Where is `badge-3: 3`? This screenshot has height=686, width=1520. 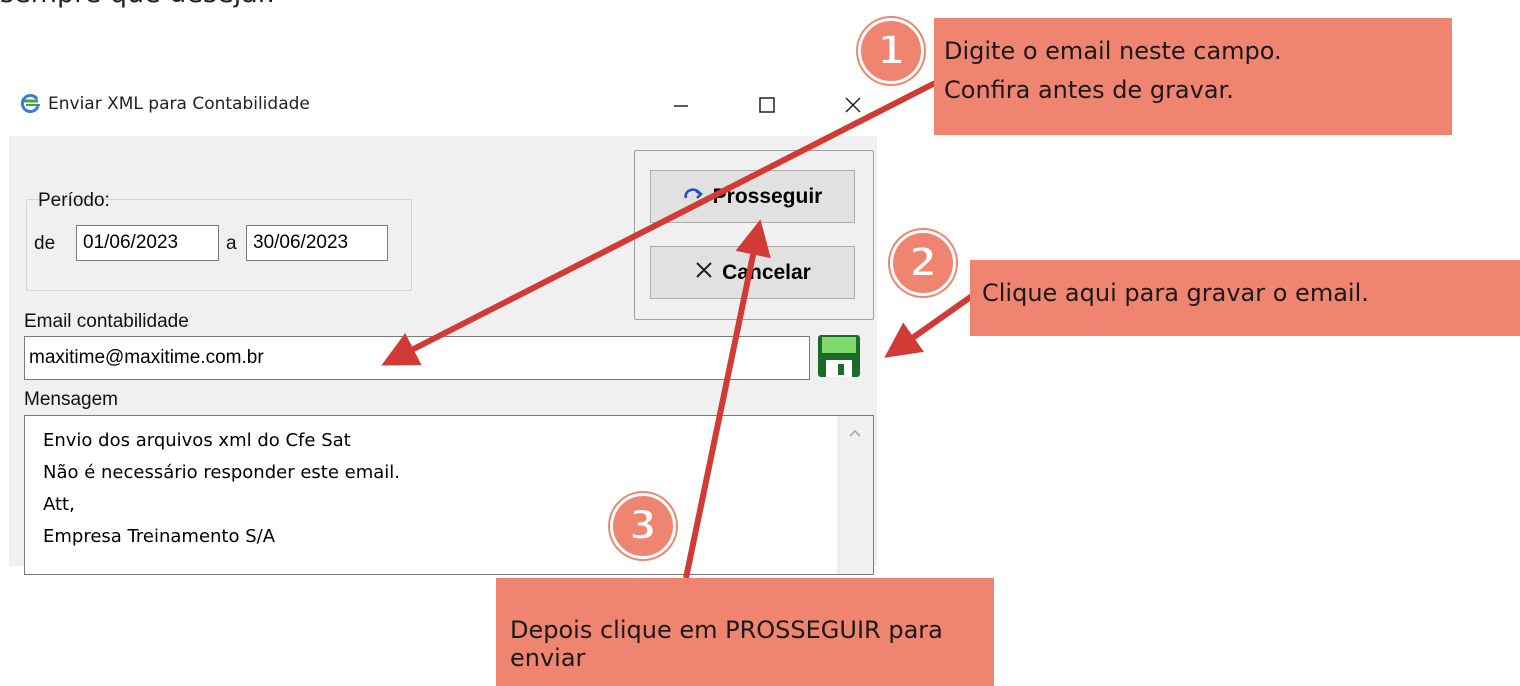 badge-3: 3 is located at coordinates (643, 526).